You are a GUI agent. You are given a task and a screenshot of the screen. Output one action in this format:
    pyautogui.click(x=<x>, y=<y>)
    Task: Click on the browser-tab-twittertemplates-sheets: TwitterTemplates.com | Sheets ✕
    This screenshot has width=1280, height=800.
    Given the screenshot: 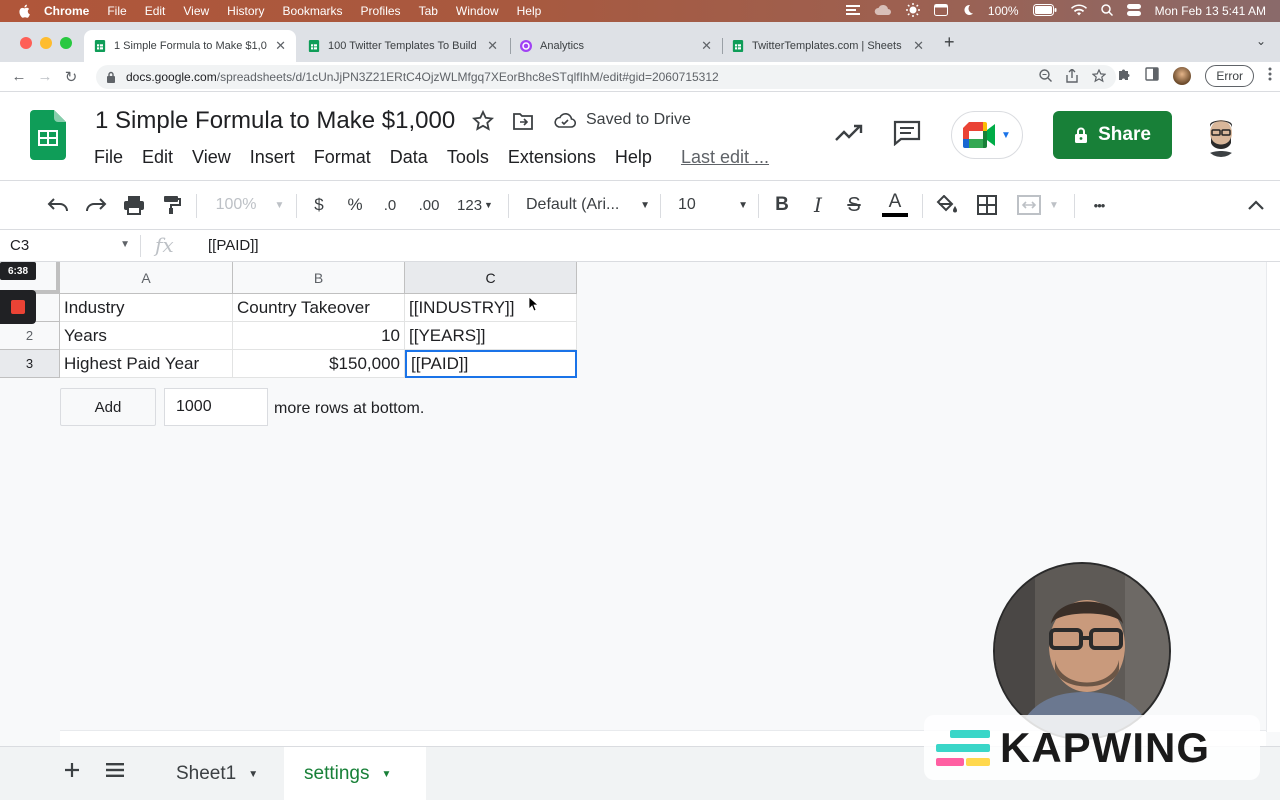 What is the action you would take?
    pyautogui.click(x=828, y=46)
    